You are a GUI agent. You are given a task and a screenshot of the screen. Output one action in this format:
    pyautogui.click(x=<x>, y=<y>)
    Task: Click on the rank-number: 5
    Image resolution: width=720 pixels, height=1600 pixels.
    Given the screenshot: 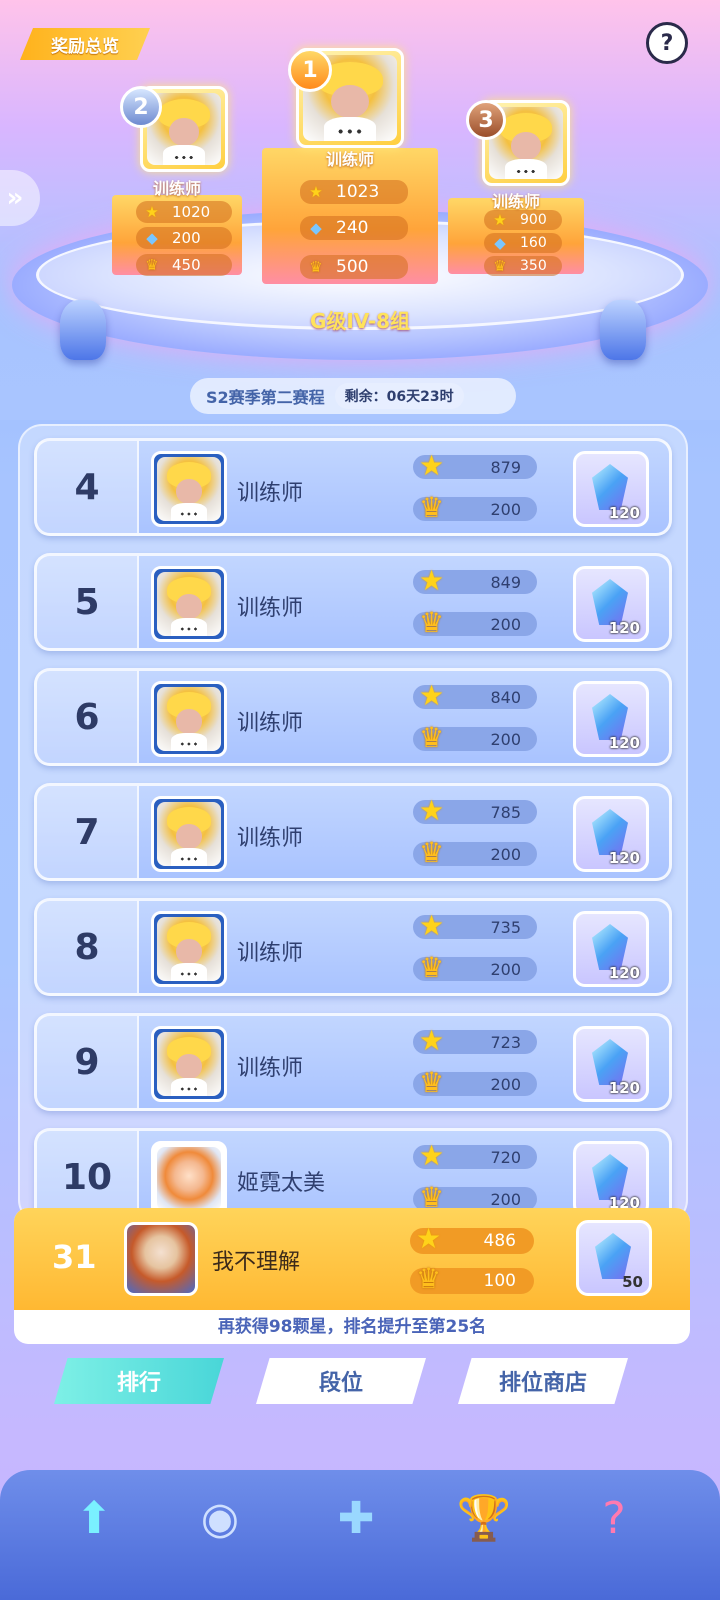 What is the action you would take?
    pyautogui.click(x=88, y=602)
    